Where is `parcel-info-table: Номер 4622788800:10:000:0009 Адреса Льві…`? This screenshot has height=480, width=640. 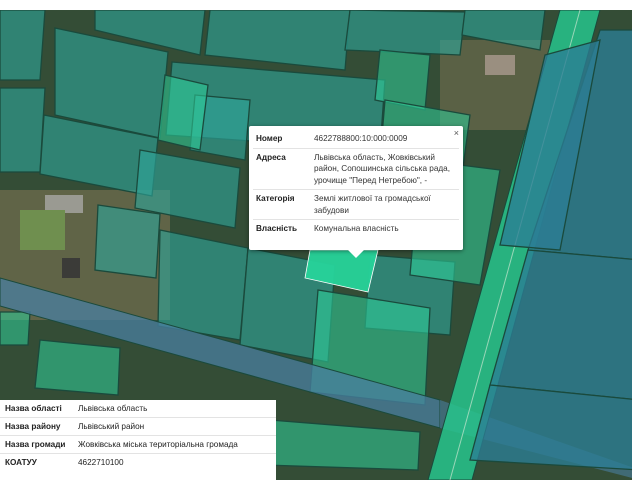
parcel-info-table: Номер 4622788800:10:000:0009 Адреса Льві… is located at coordinates (356, 184).